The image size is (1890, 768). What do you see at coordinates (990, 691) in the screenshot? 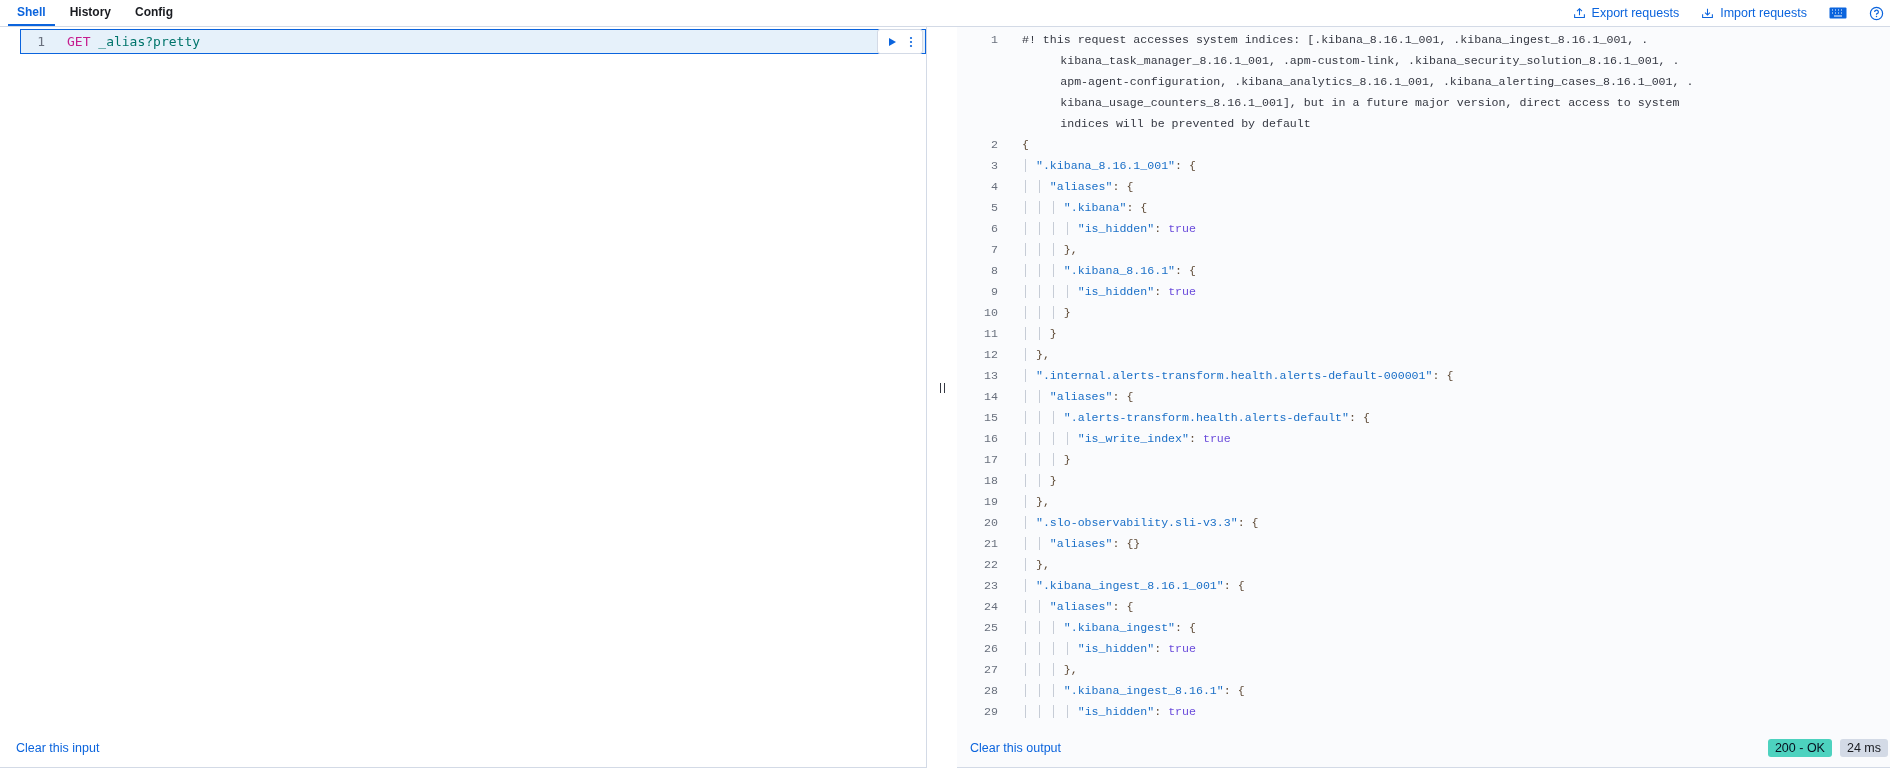
I see `line-number: 28` at bounding box center [990, 691].